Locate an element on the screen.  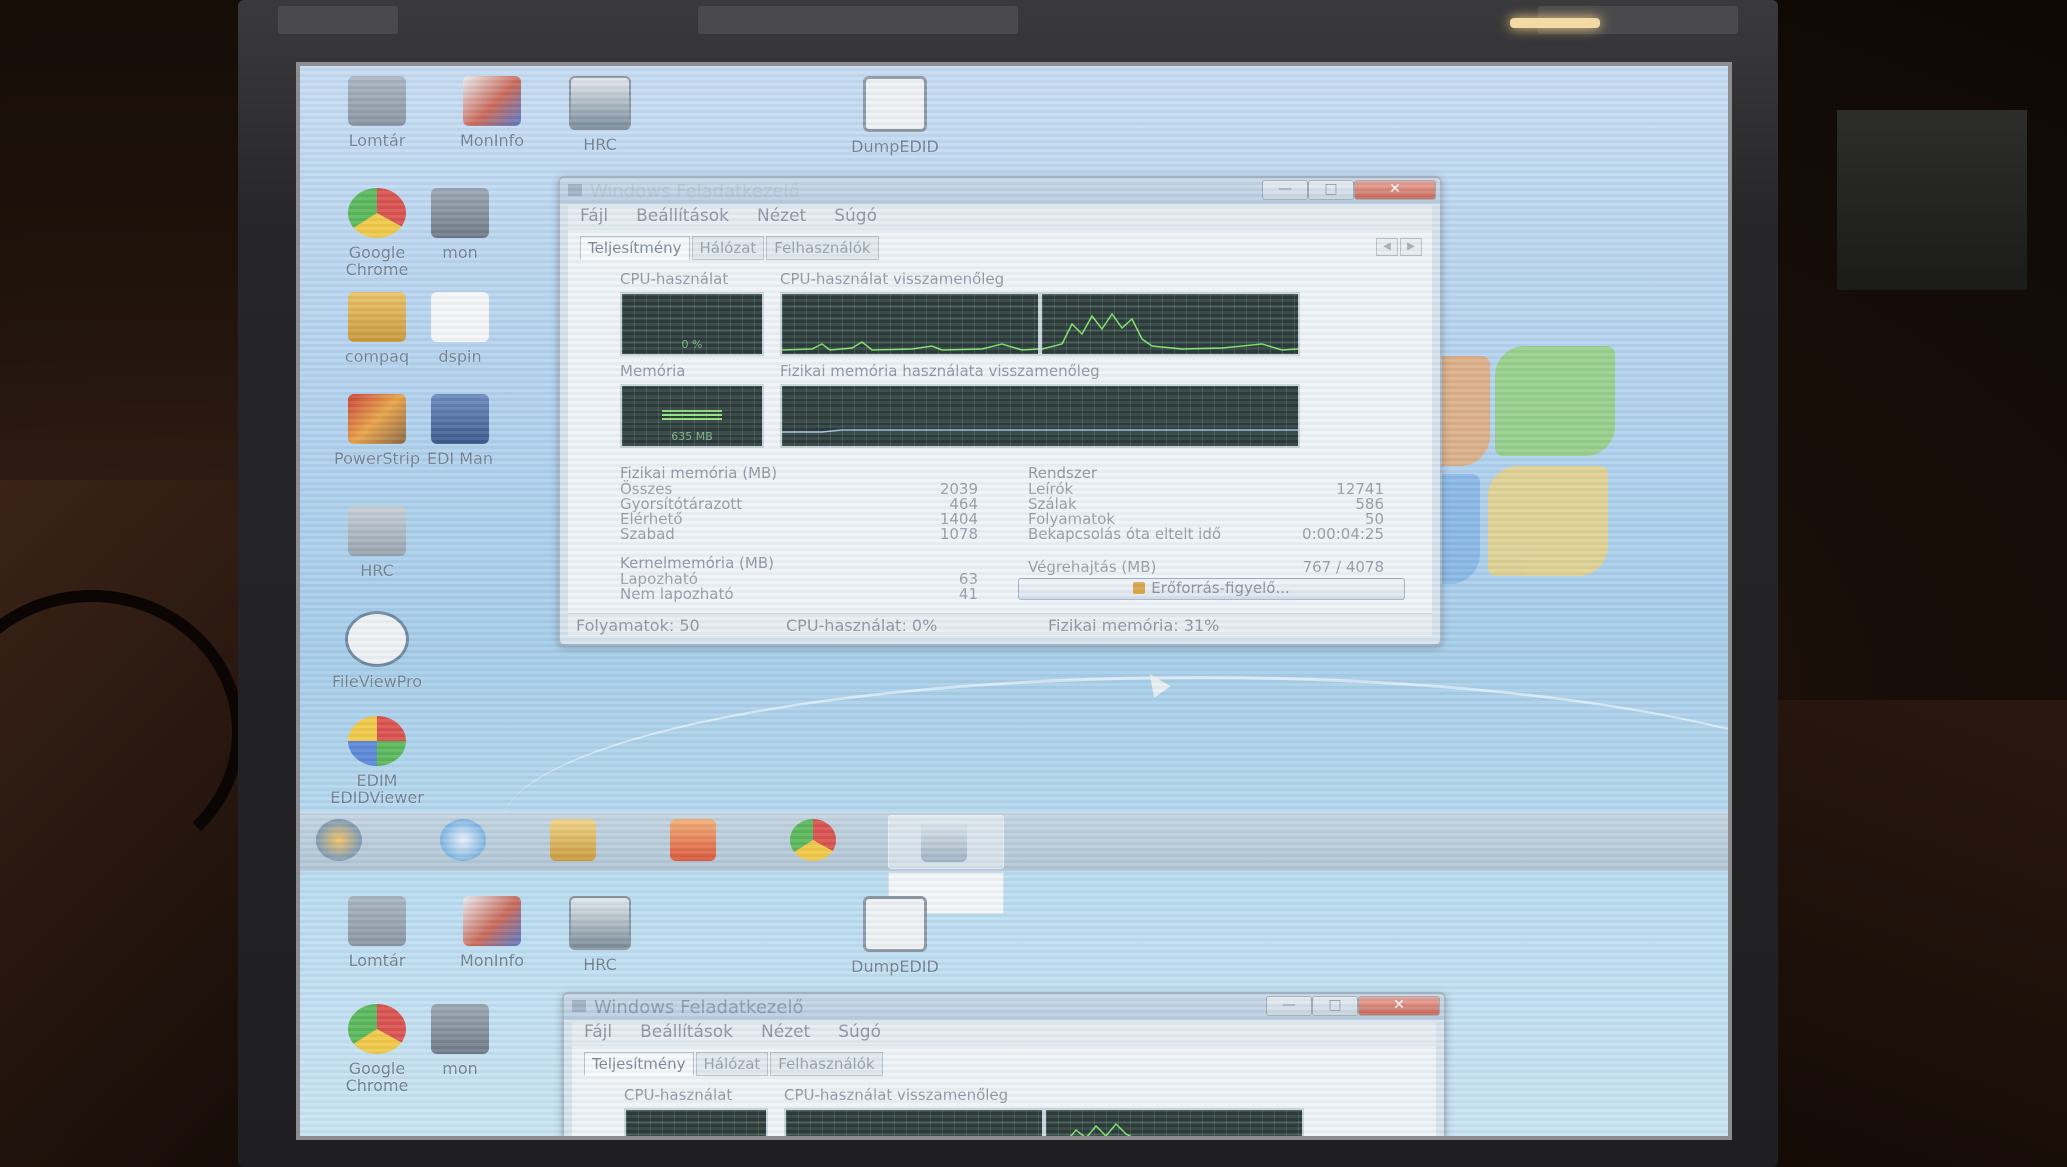
window-title: Windows Feladatkezelő is located at coordinates (699, 1007).